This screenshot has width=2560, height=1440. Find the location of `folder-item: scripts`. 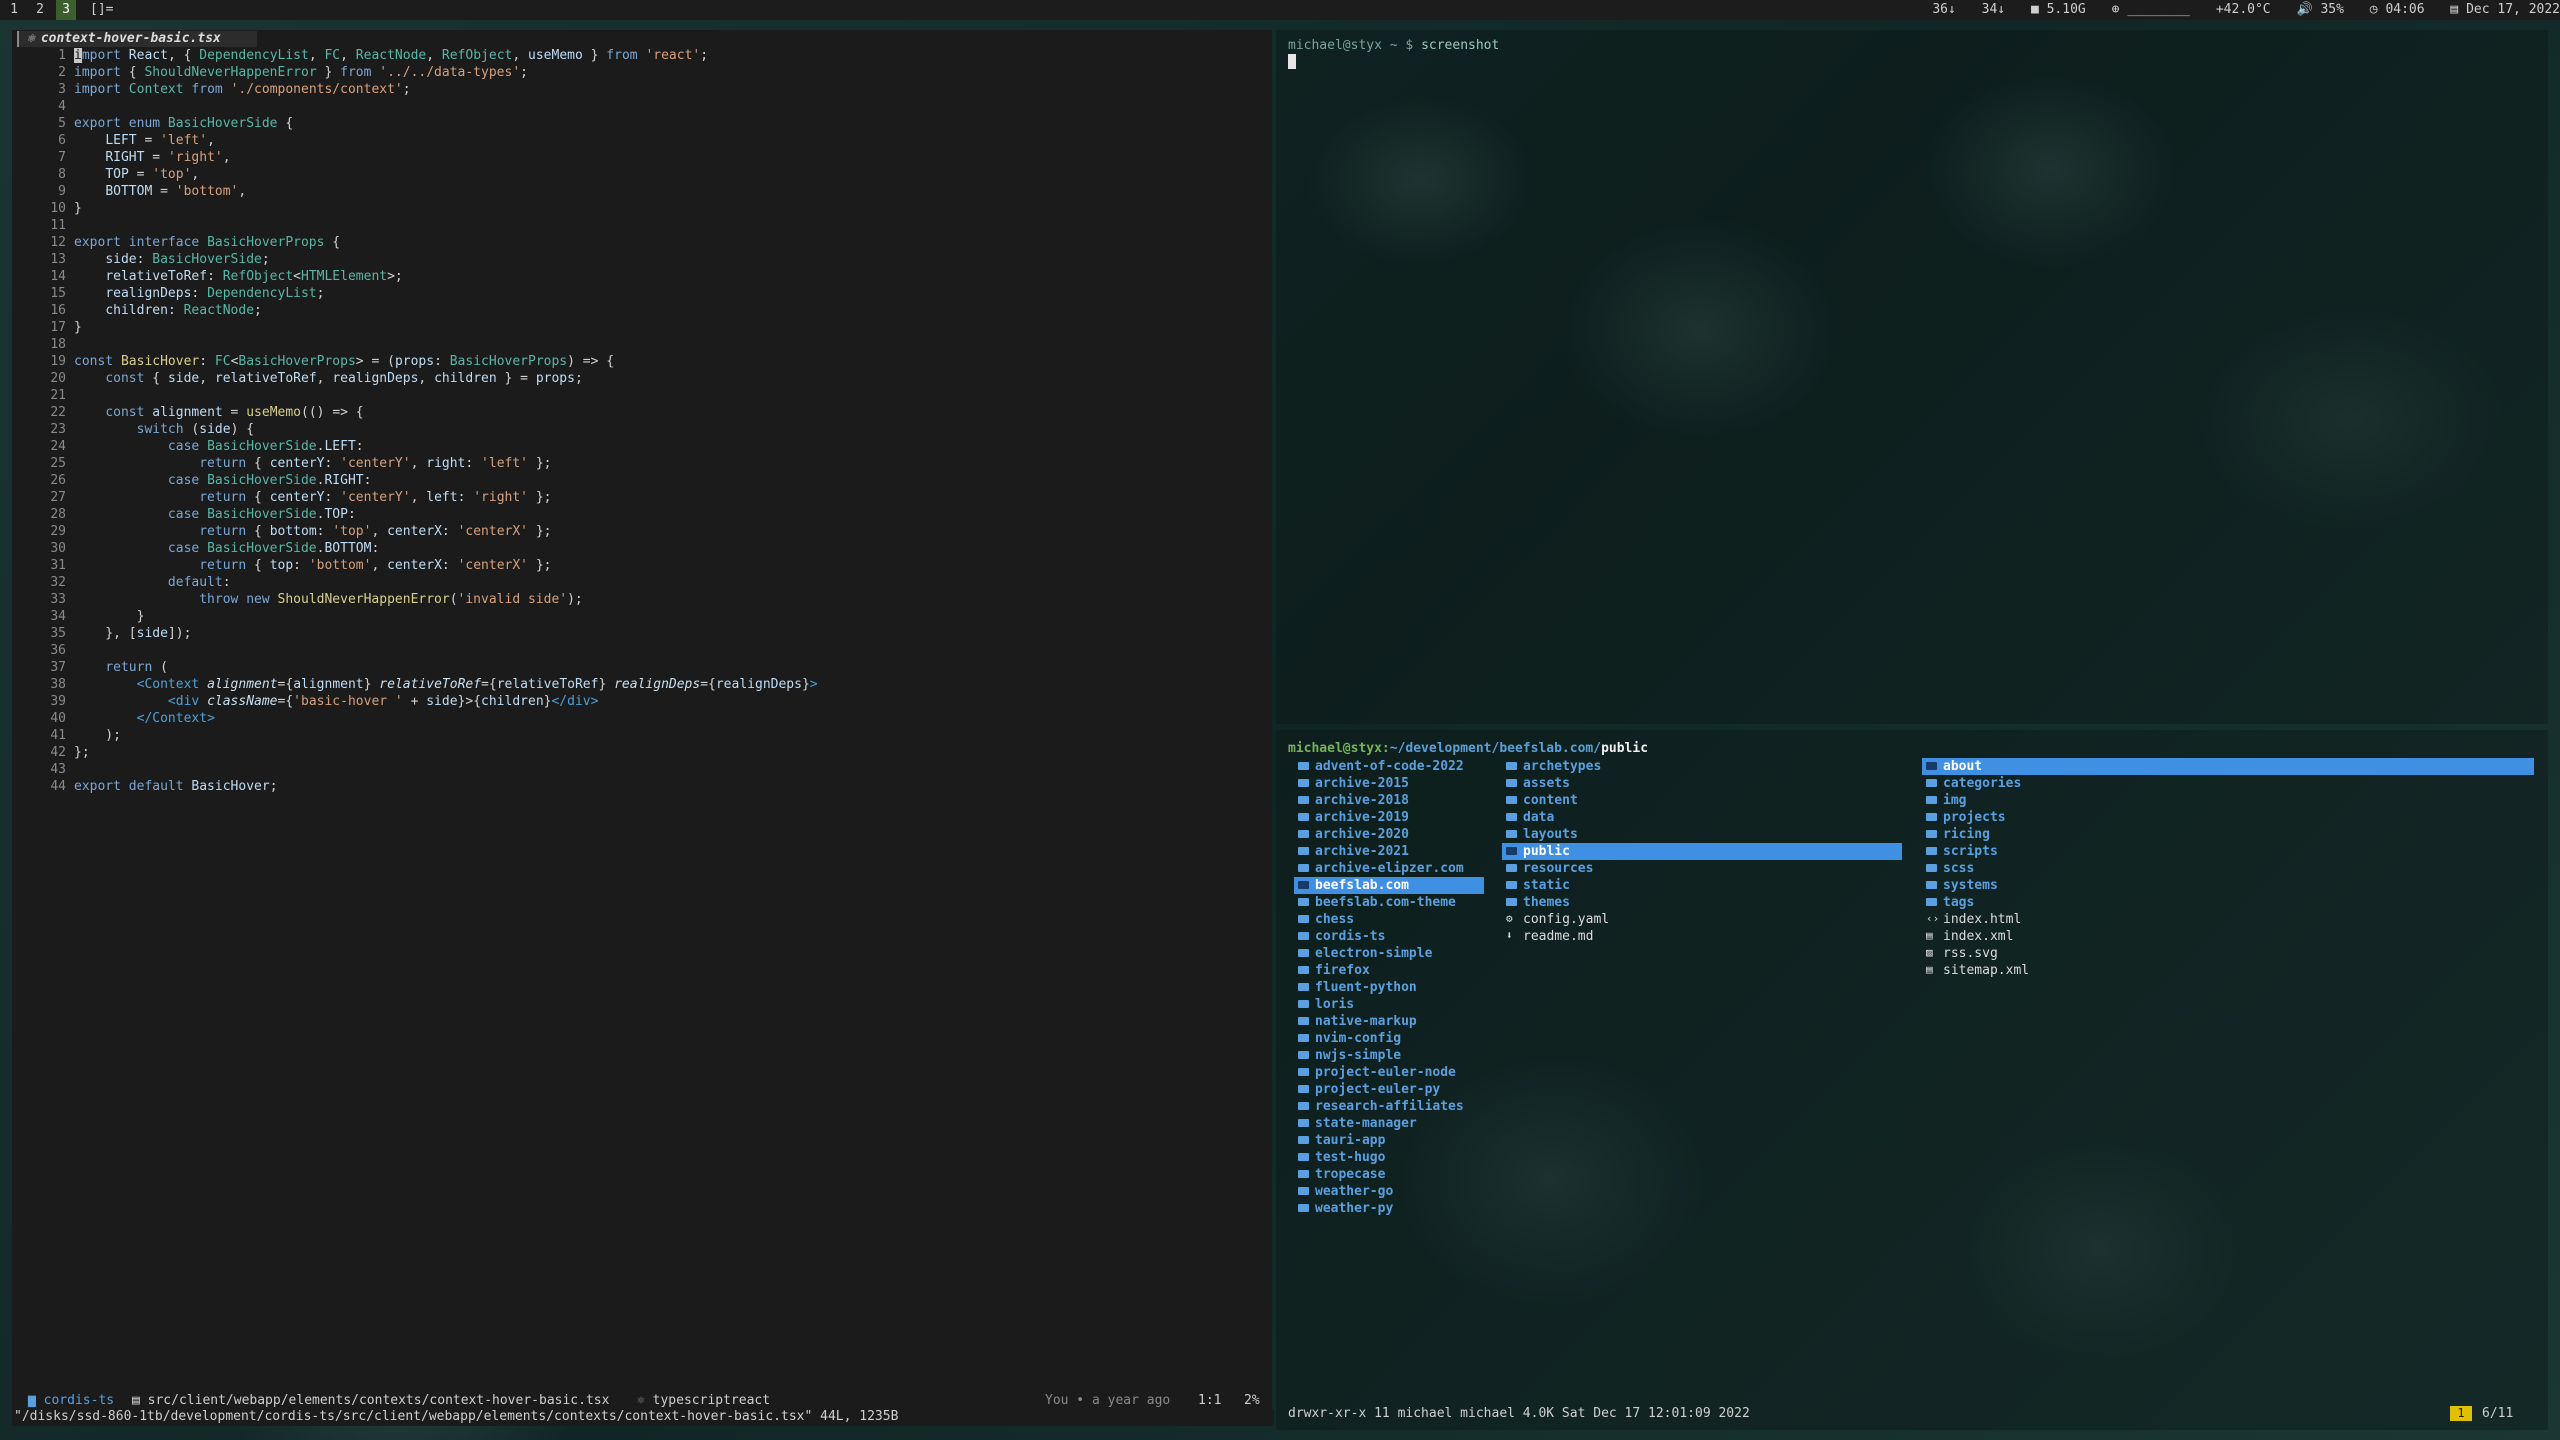

folder-item: scripts is located at coordinates (2228, 851).